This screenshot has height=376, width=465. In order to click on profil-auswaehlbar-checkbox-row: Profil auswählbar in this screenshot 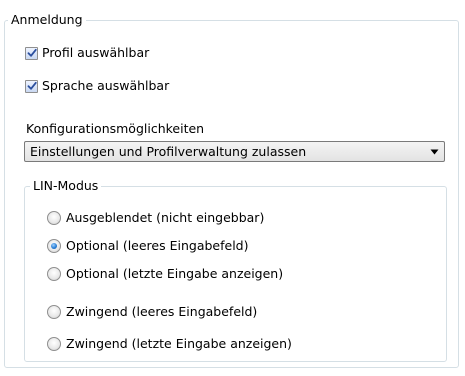, I will do `click(87, 53)`.